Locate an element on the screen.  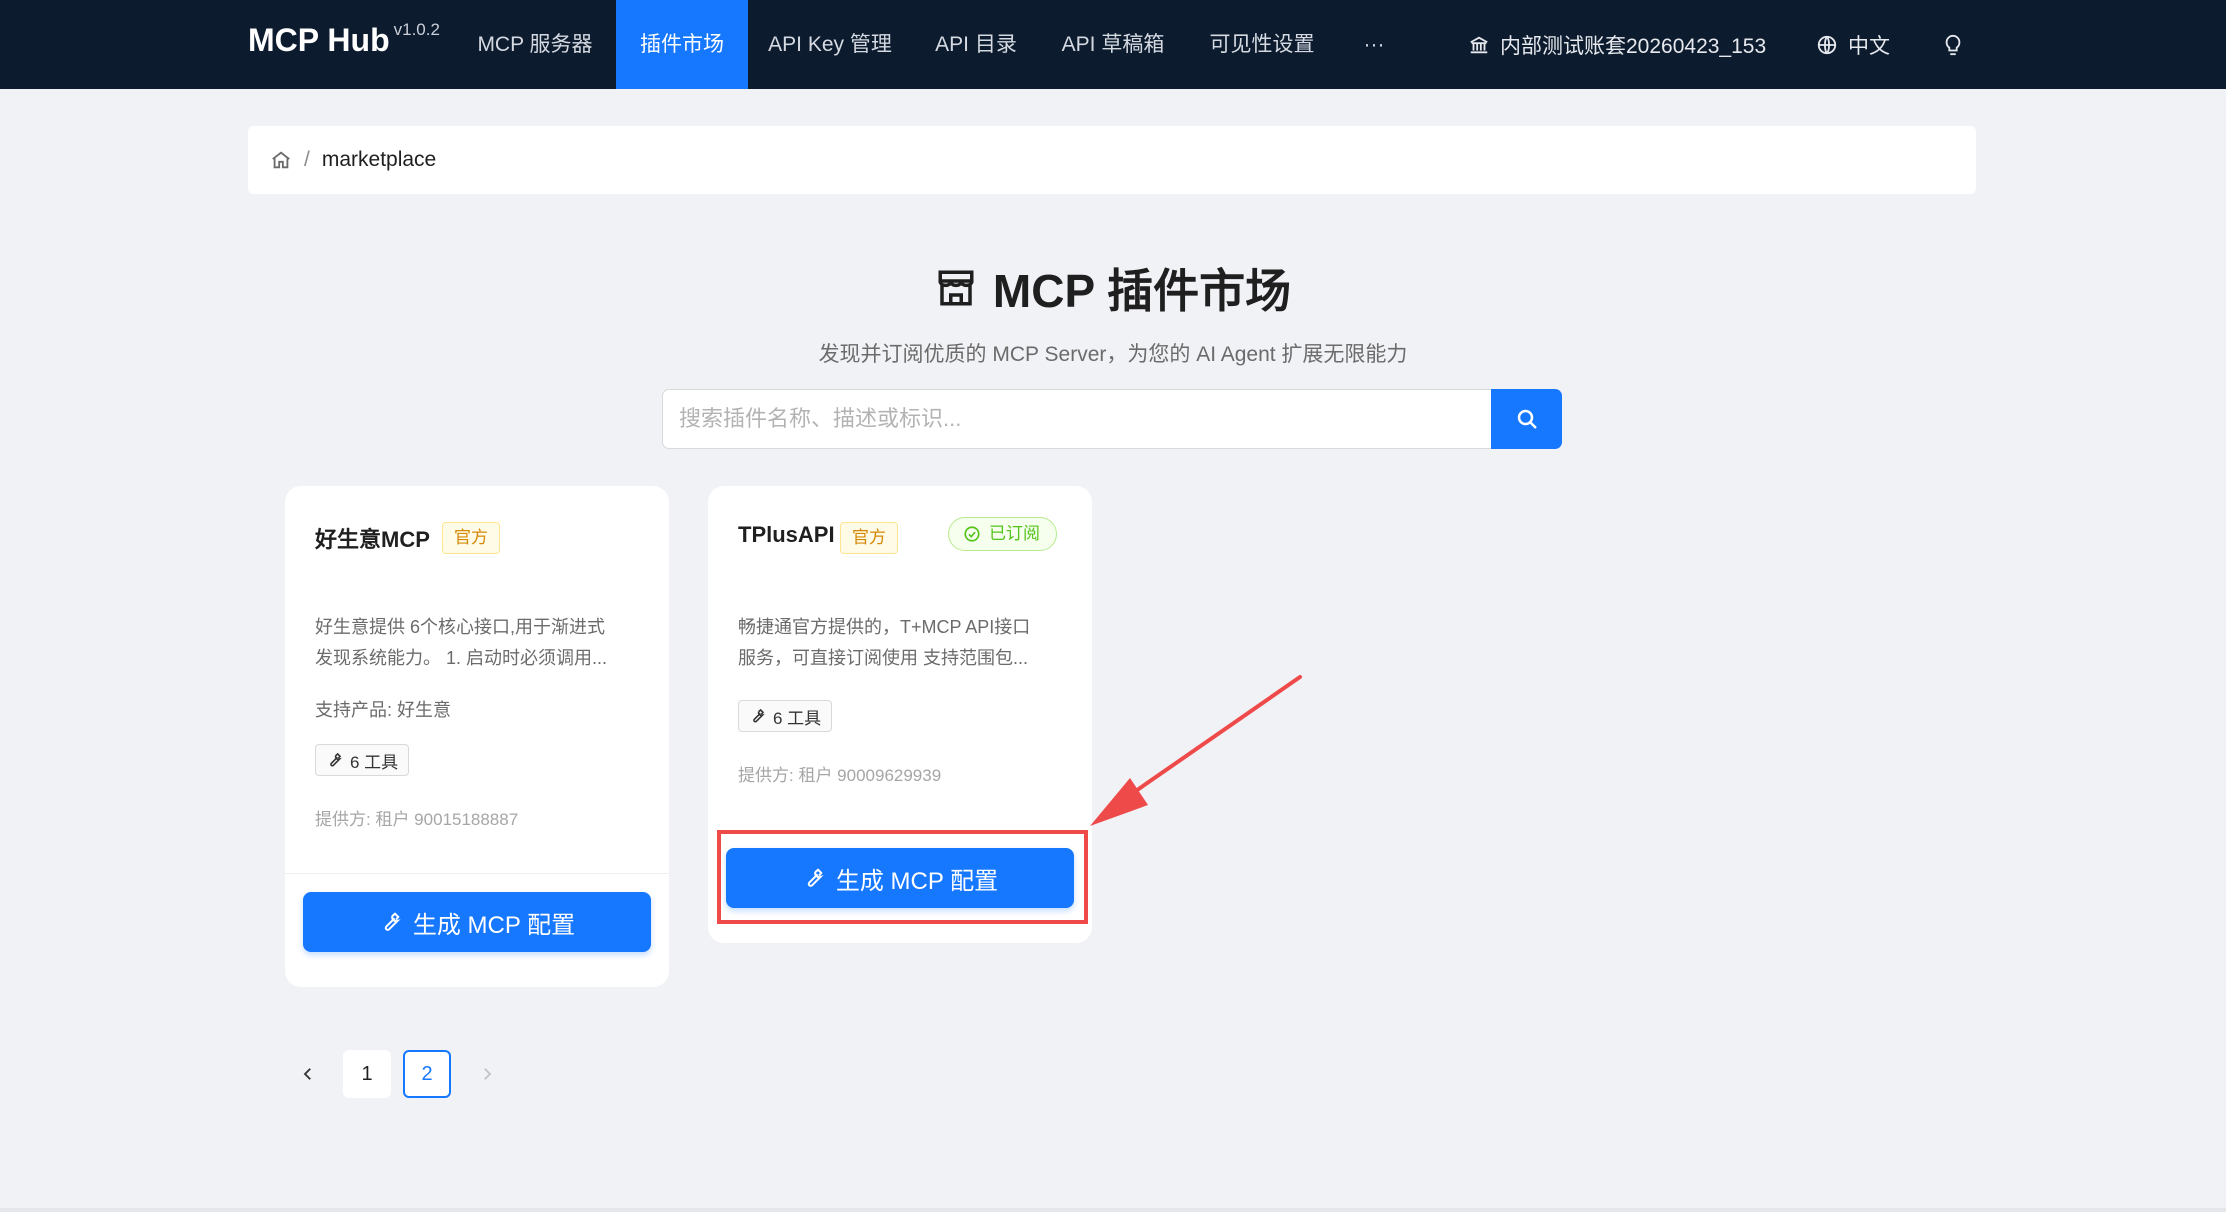
chevron-left-icon is located at coordinates (307, 1074).